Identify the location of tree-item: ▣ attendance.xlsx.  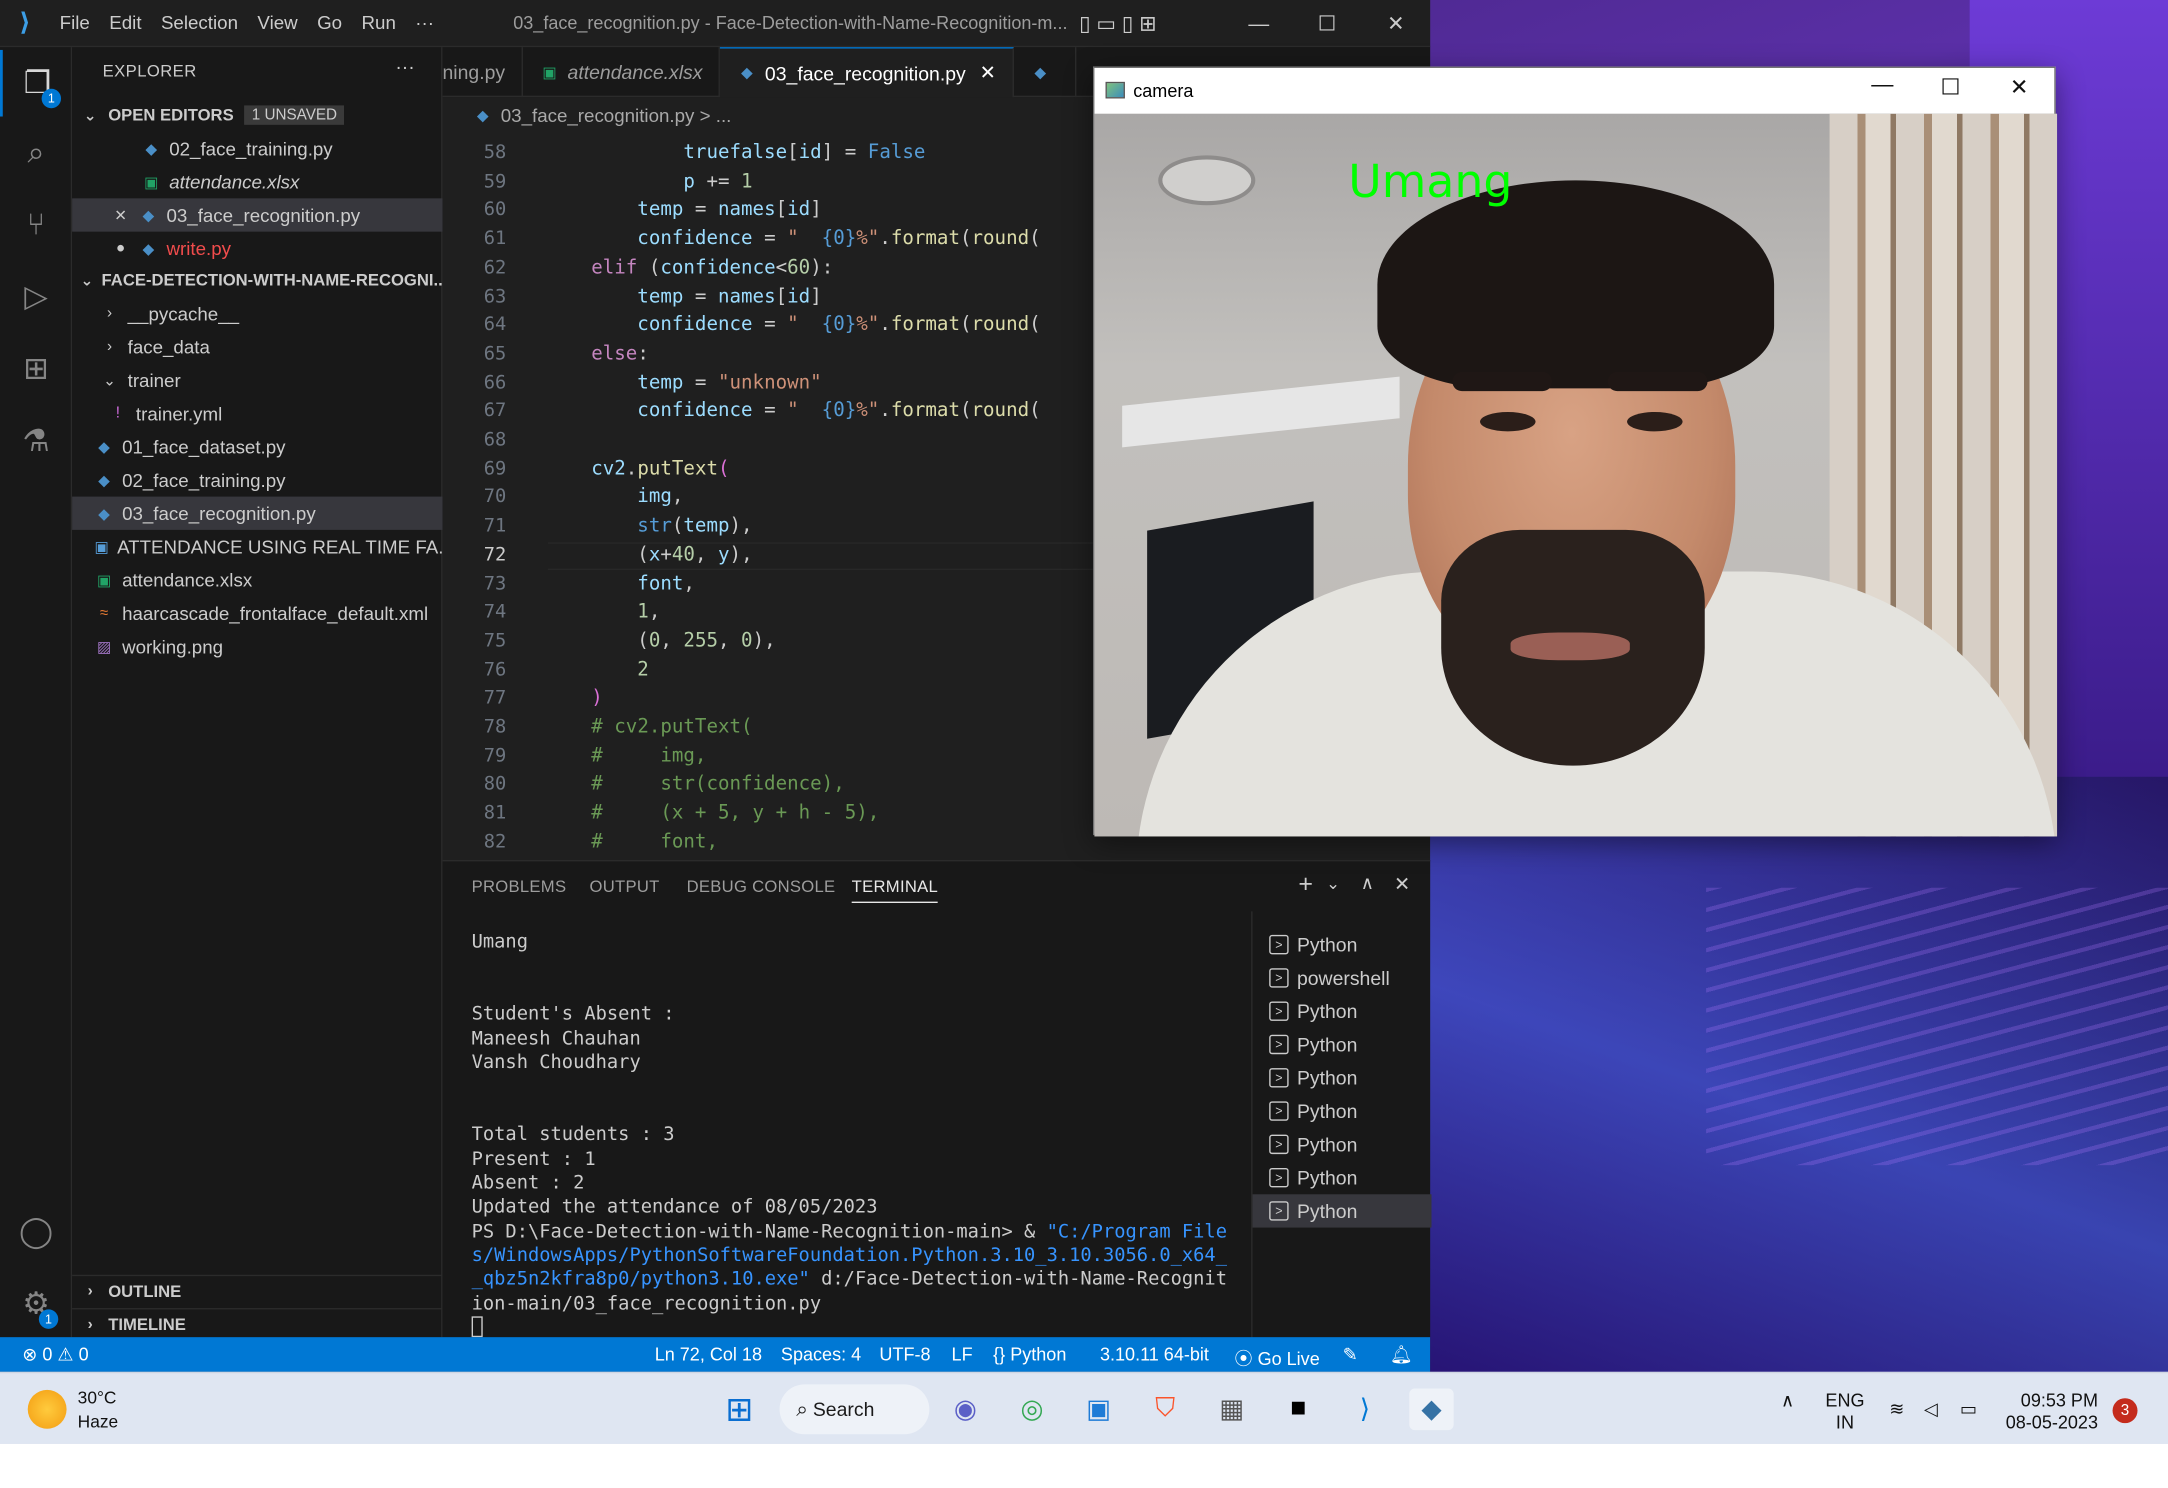
(257, 579).